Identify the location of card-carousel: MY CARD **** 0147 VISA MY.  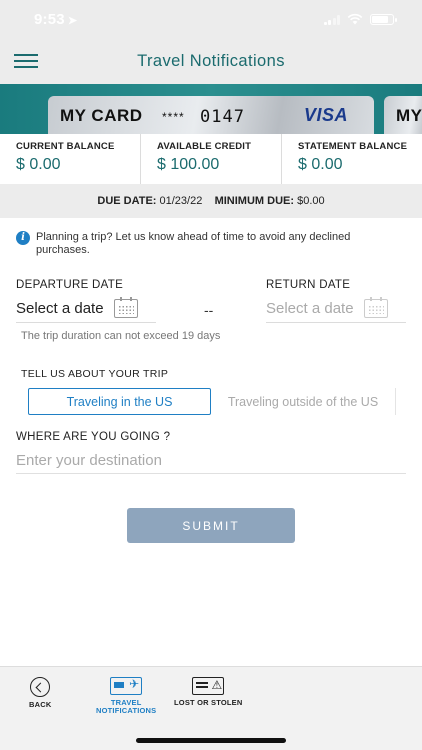
(211, 109).